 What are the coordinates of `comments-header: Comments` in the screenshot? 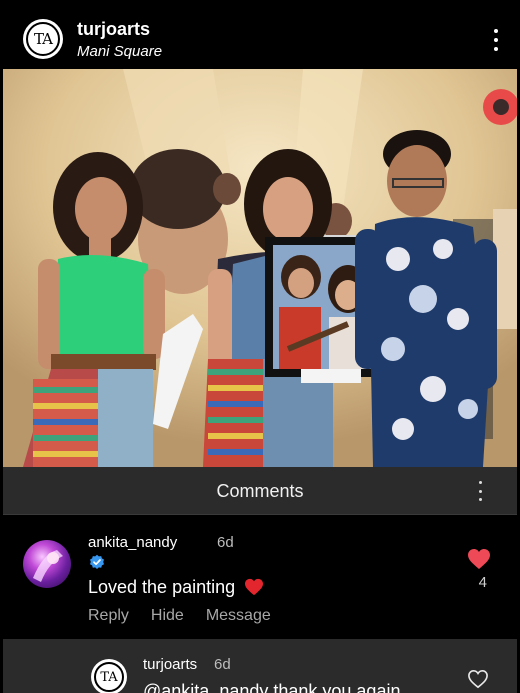 It's located at (260, 491).